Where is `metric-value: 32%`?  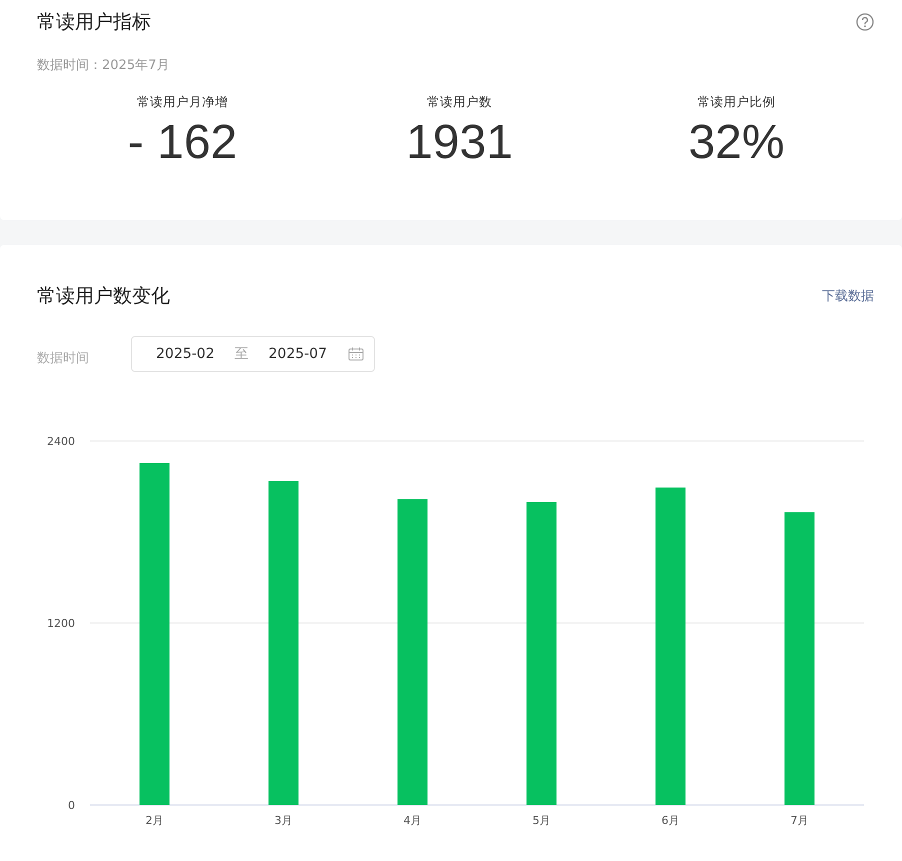 metric-value: 32% is located at coordinates (736, 143).